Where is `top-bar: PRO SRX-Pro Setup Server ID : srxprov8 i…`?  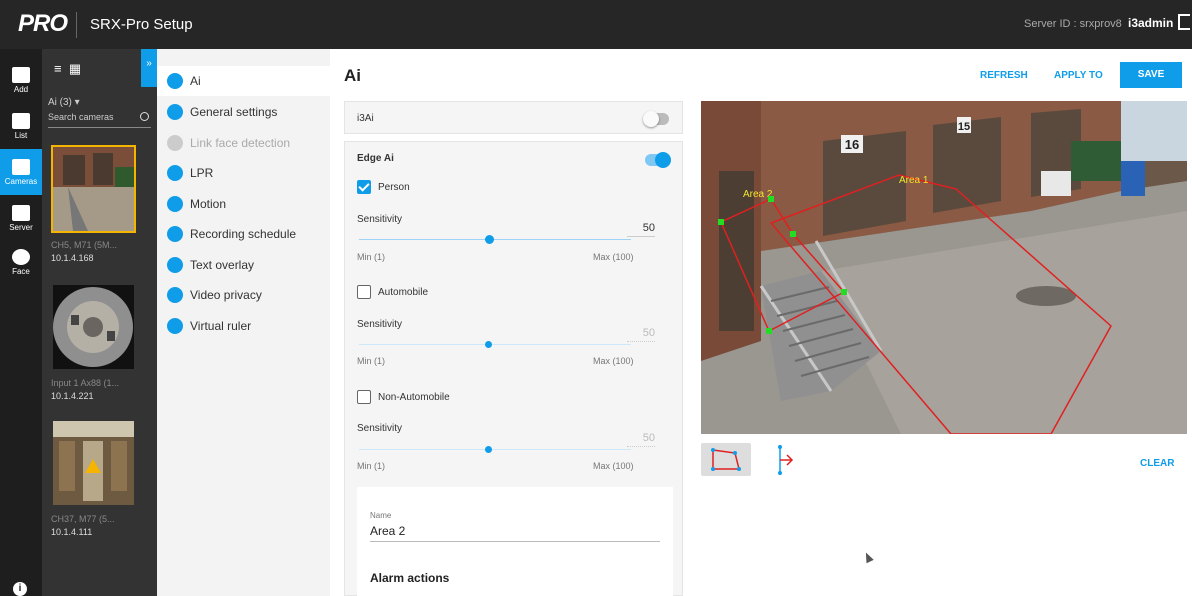
top-bar: PRO SRX-Pro Setup Server ID : srxprov8 i… is located at coordinates (596, 24).